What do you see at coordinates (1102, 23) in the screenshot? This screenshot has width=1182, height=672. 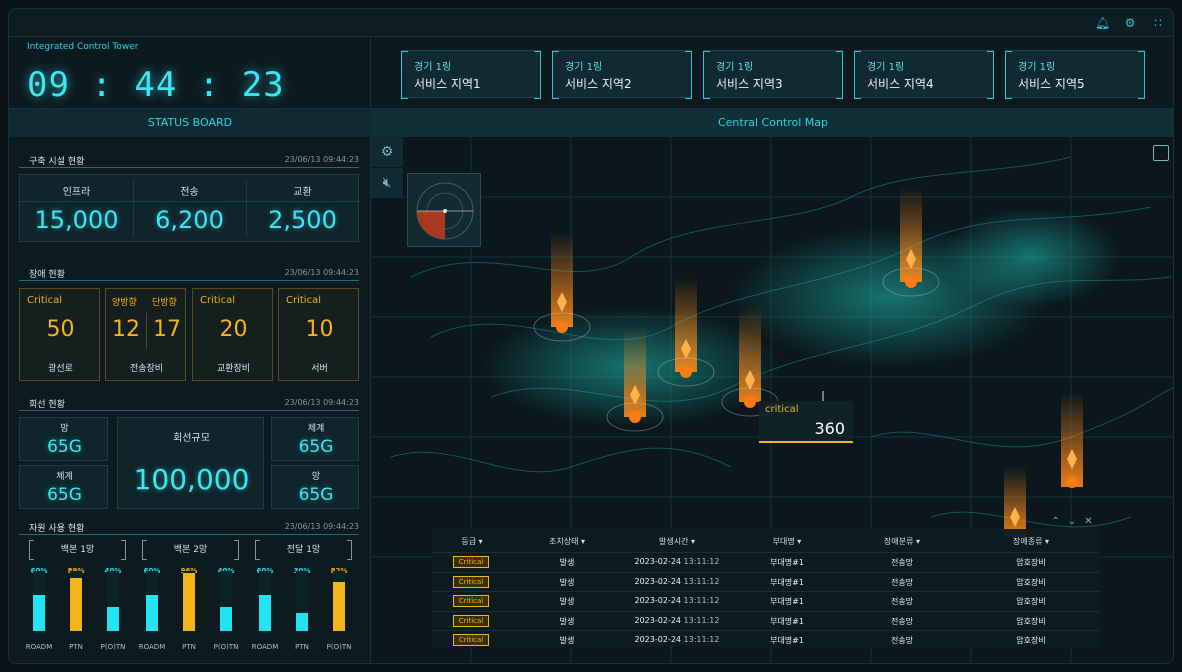 I see `bell-icon: 🔔︎` at bounding box center [1102, 23].